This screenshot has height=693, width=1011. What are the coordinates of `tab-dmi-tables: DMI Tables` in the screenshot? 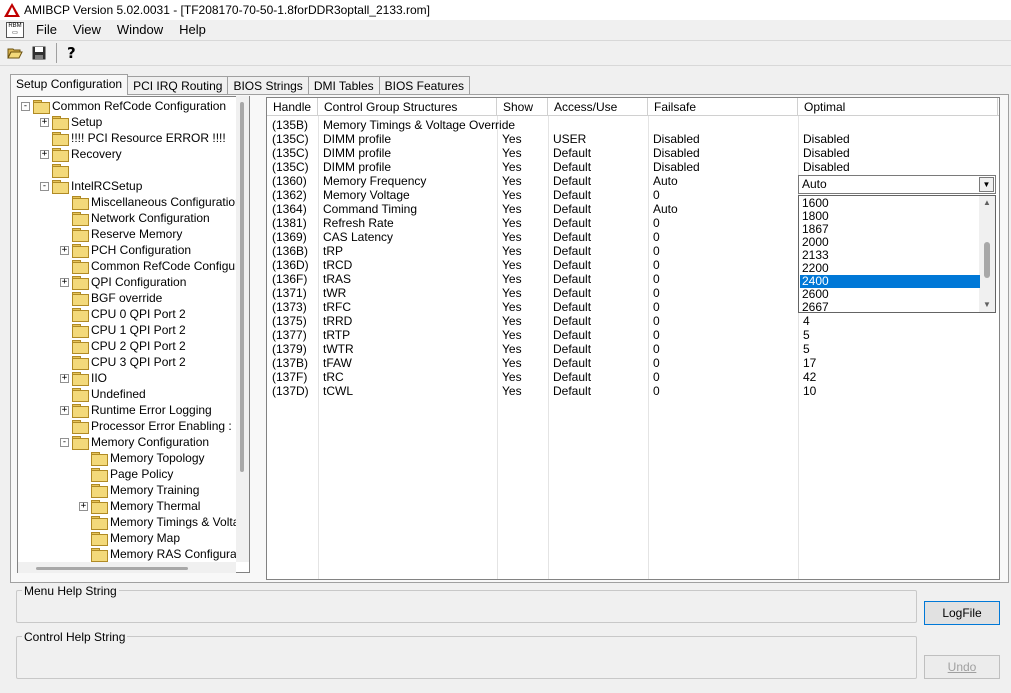 It's located at (343, 85).